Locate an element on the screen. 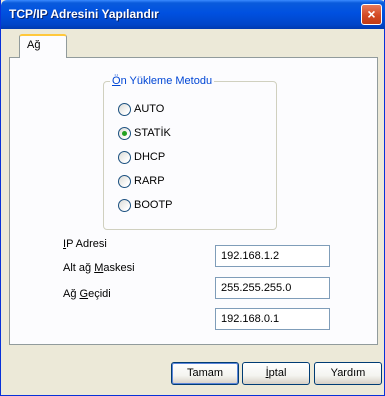 The width and height of the screenshot is (385, 396). radio-static-label: STATİK is located at coordinates (152, 133).